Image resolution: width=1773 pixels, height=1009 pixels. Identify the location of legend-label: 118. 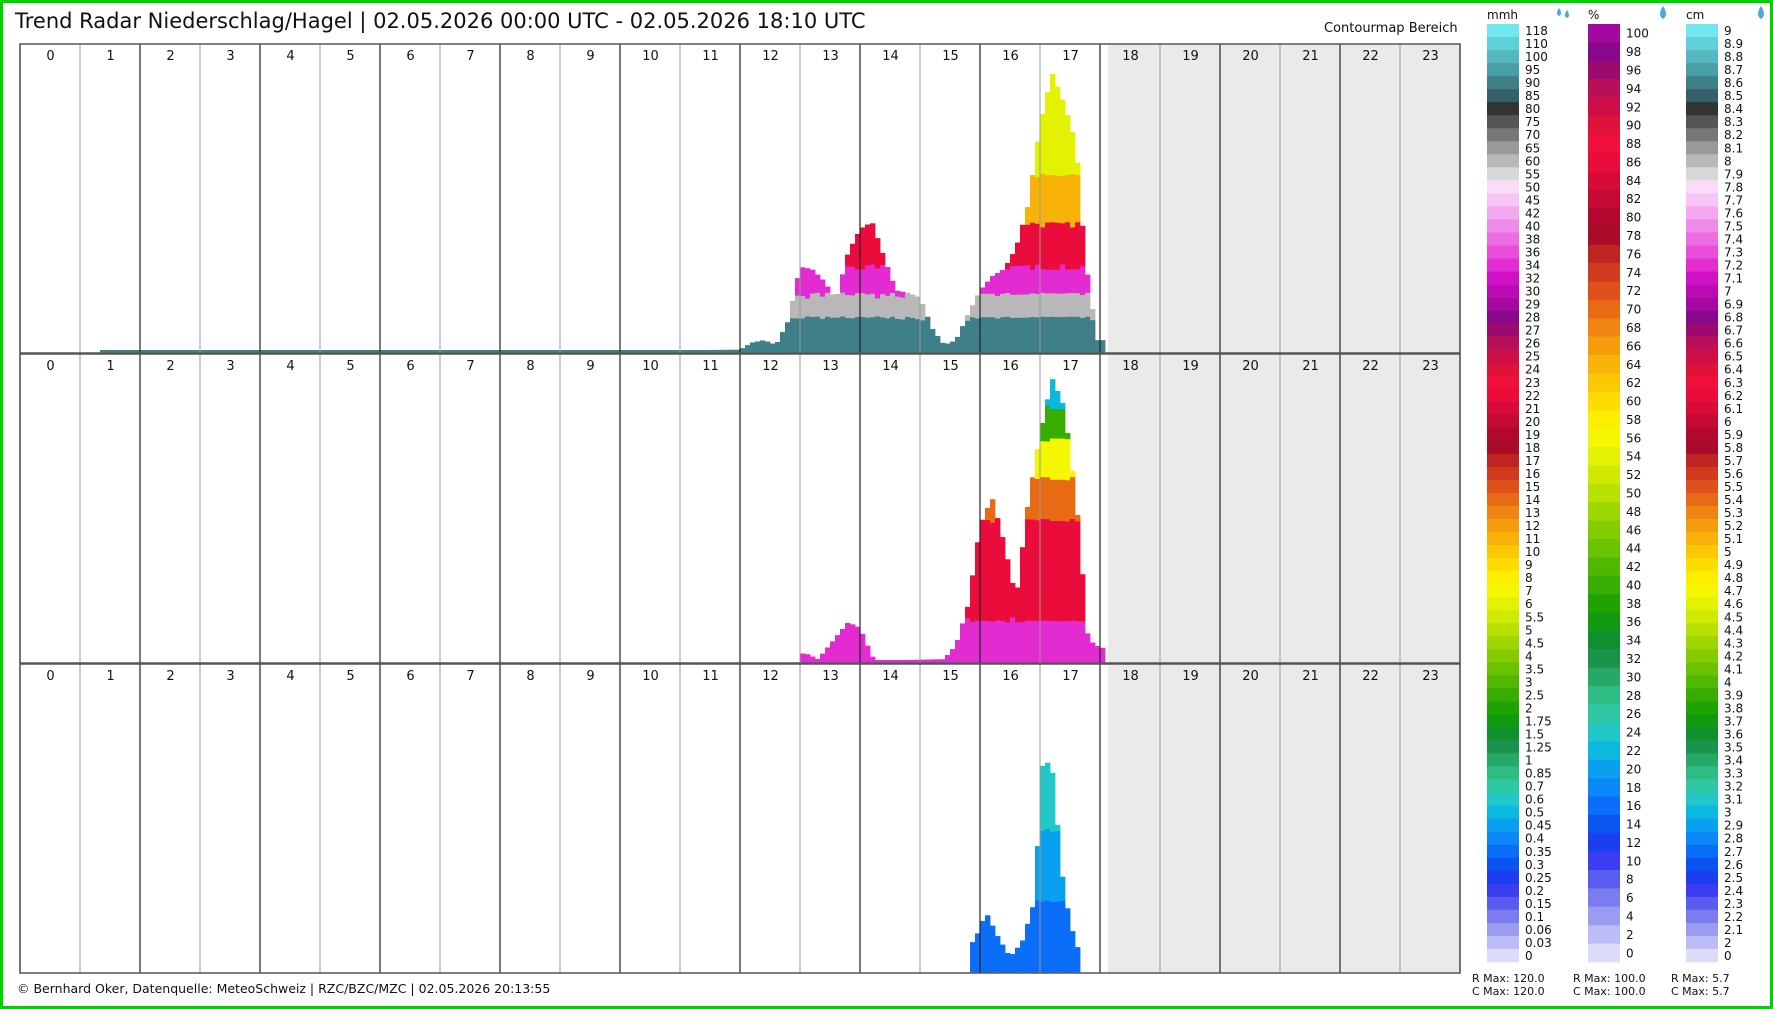
(1536, 31).